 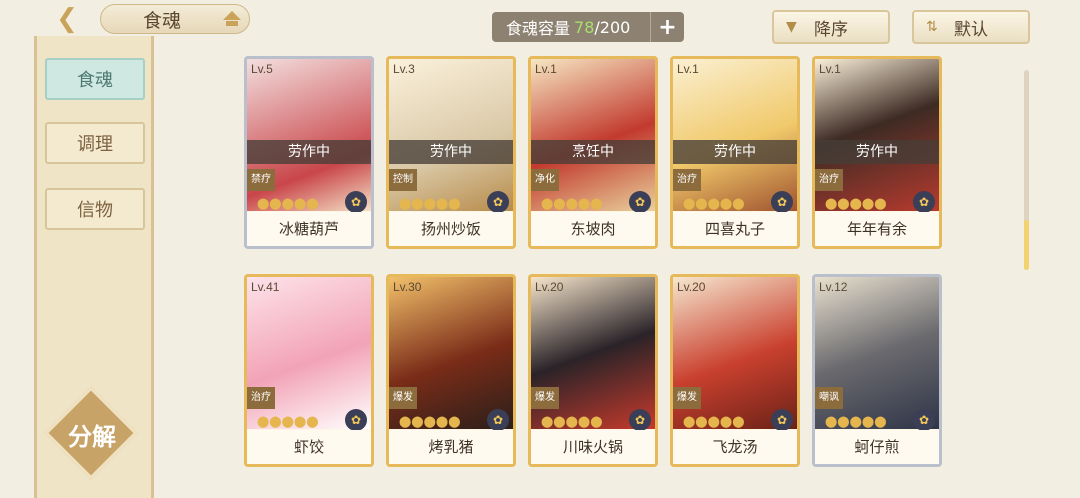 I want to click on top-bar: ❮ 食魂 食魂容量 78 /200 + ▼ 降序 ⇅ 默认, so click(x=540, y=22).